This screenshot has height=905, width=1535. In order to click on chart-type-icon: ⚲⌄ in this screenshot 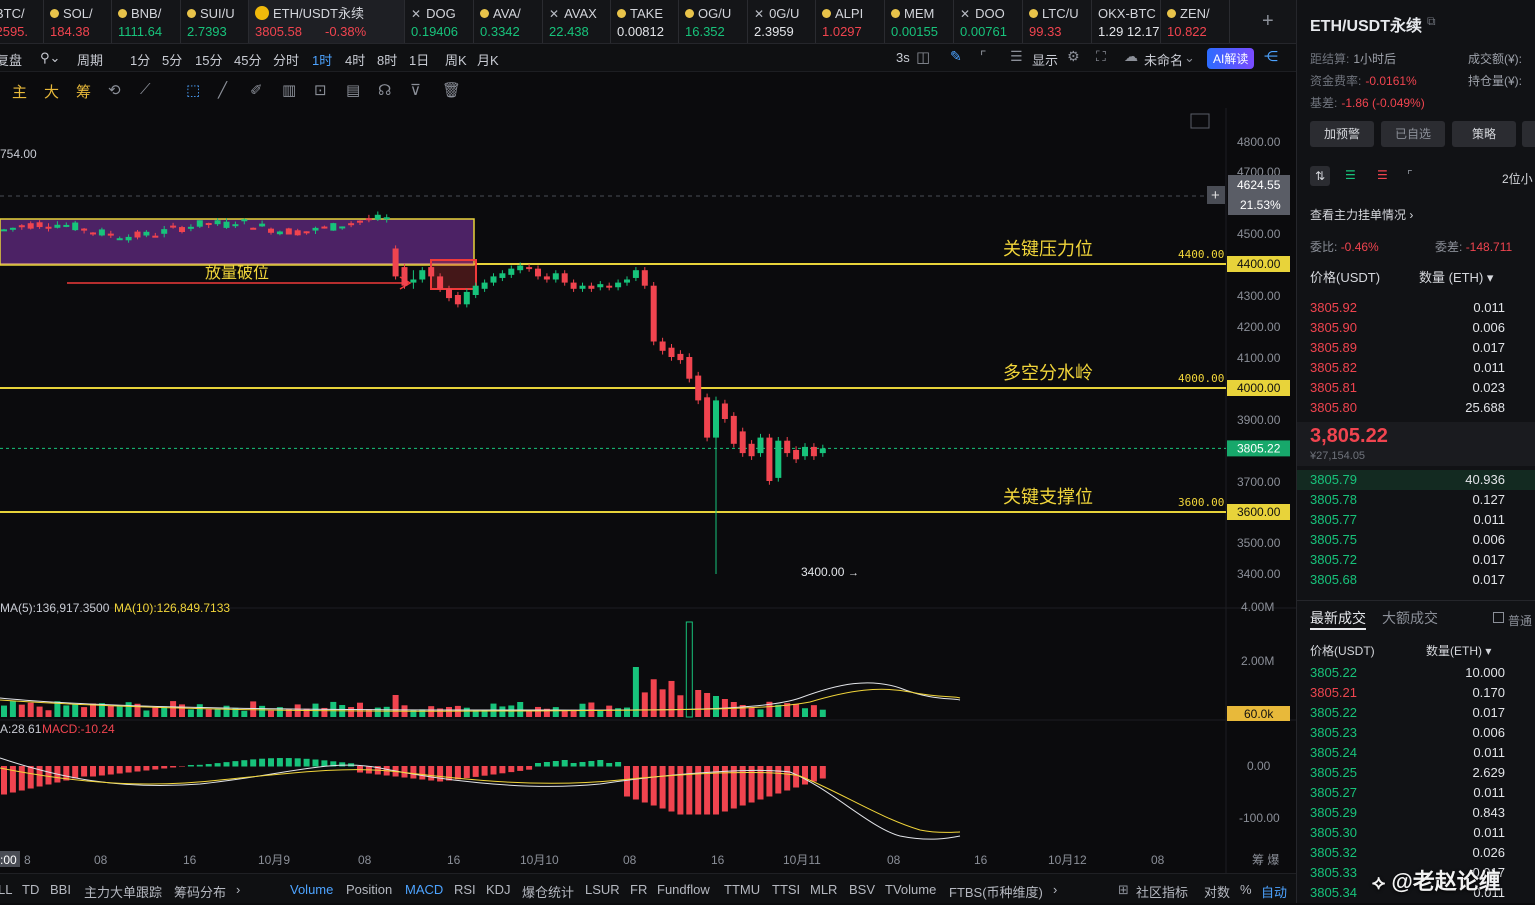, I will do `click(50, 58)`.